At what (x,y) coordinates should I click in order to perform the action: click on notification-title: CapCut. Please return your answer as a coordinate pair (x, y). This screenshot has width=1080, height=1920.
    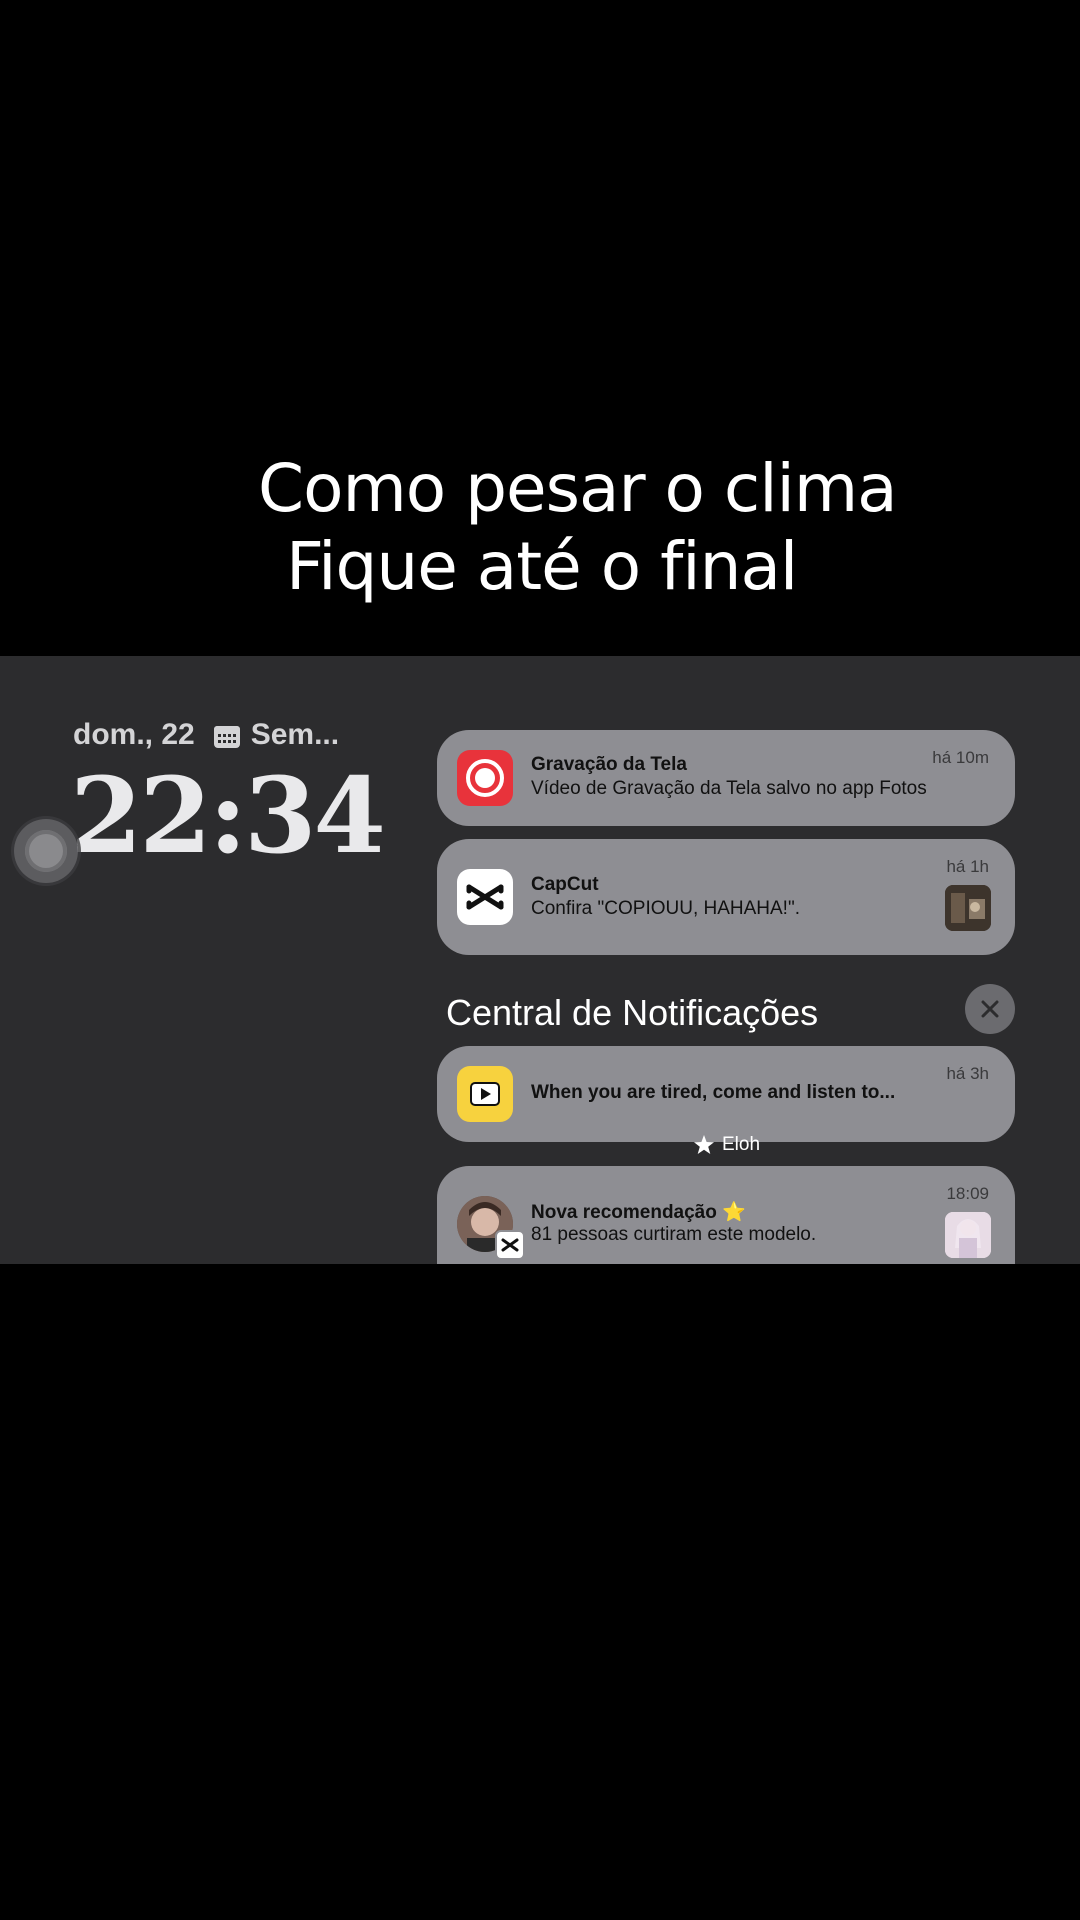
    Looking at the image, I should click on (565, 884).